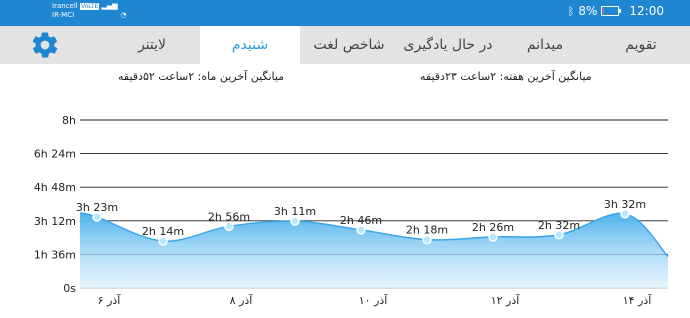 The height and width of the screenshot is (318, 690). What do you see at coordinates (545, 45) in the screenshot?
I see `tab-know: میدانم` at bounding box center [545, 45].